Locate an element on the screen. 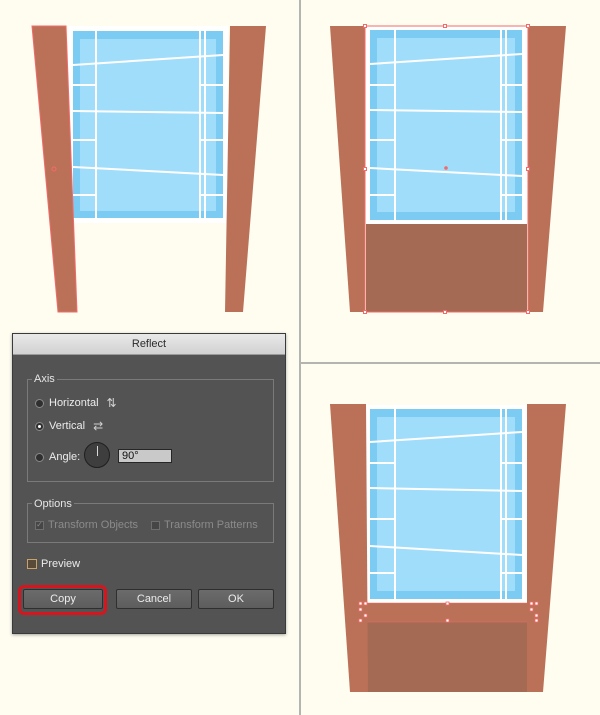 The height and width of the screenshot is (715, 600). transform-objects-checkbox: ✓ Transform Objects is located at coordinates (86, 525).